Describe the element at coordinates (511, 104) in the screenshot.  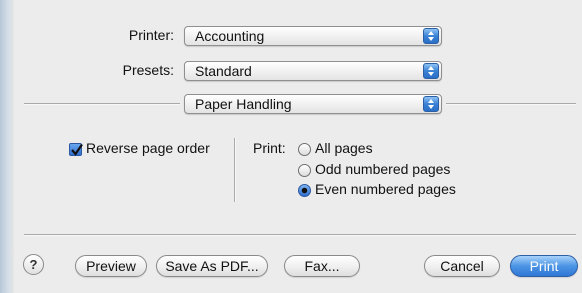
I see `separator-right` at that location.